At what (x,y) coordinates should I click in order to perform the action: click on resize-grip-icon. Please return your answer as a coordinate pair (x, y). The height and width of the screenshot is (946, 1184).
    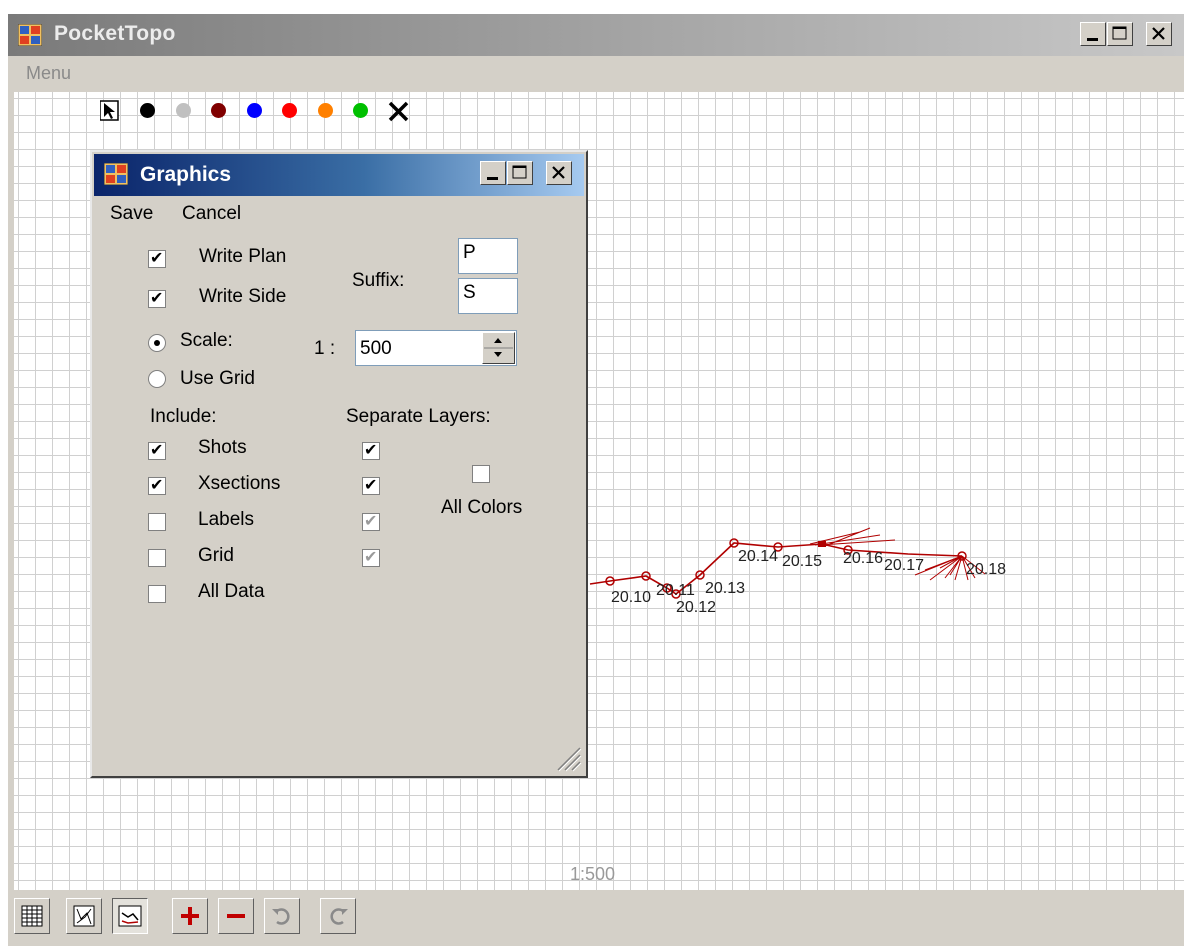
    Looking at the image, I should click on (569, 759).